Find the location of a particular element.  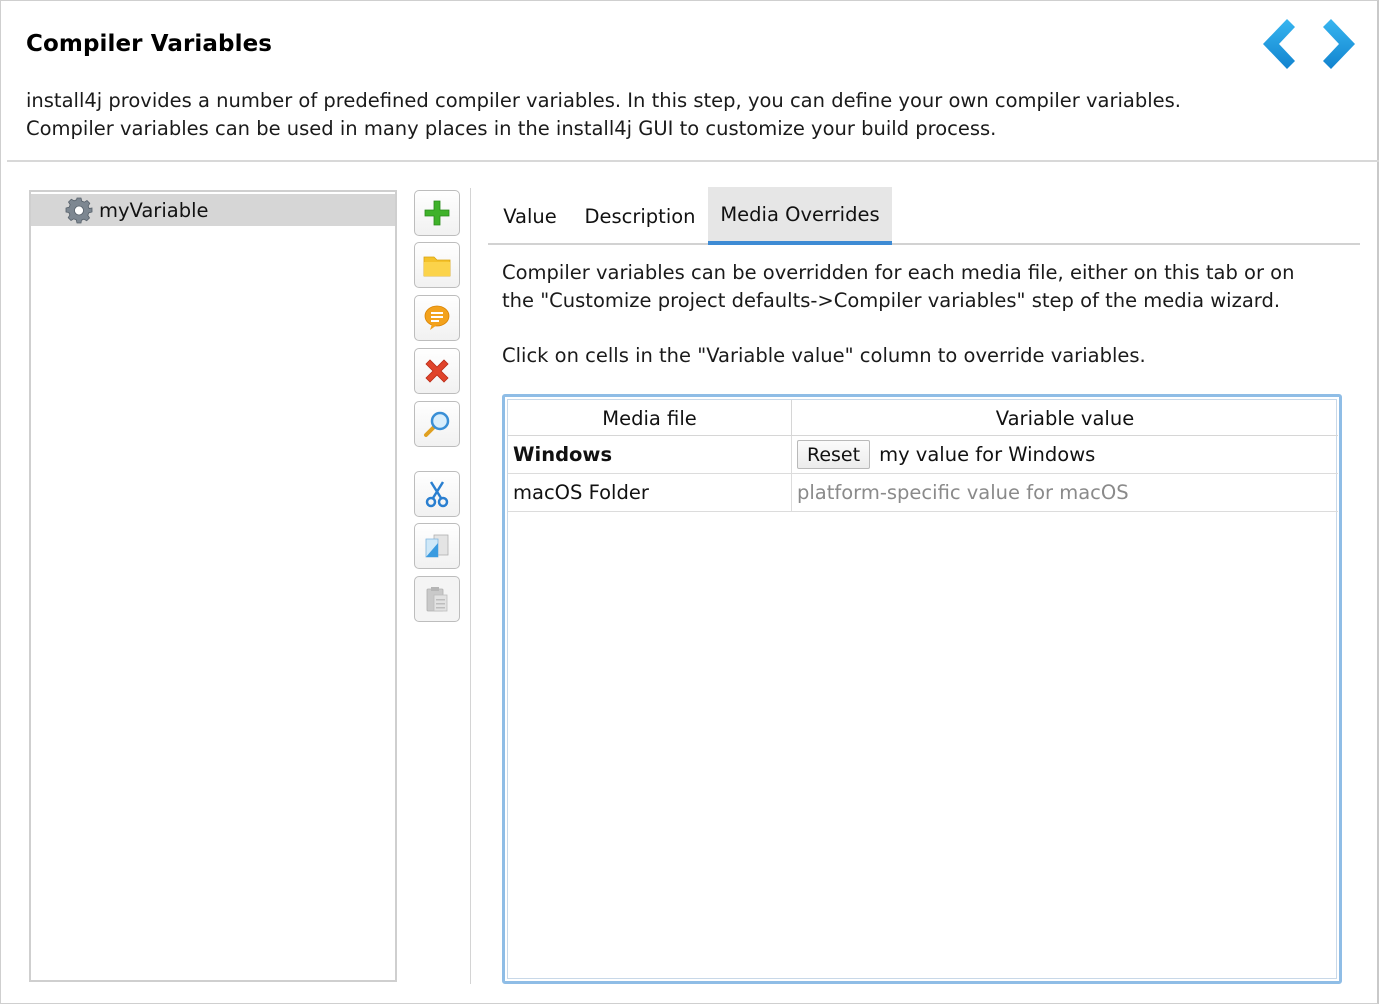

tab-value: Value is located at coordinates (530, 216).